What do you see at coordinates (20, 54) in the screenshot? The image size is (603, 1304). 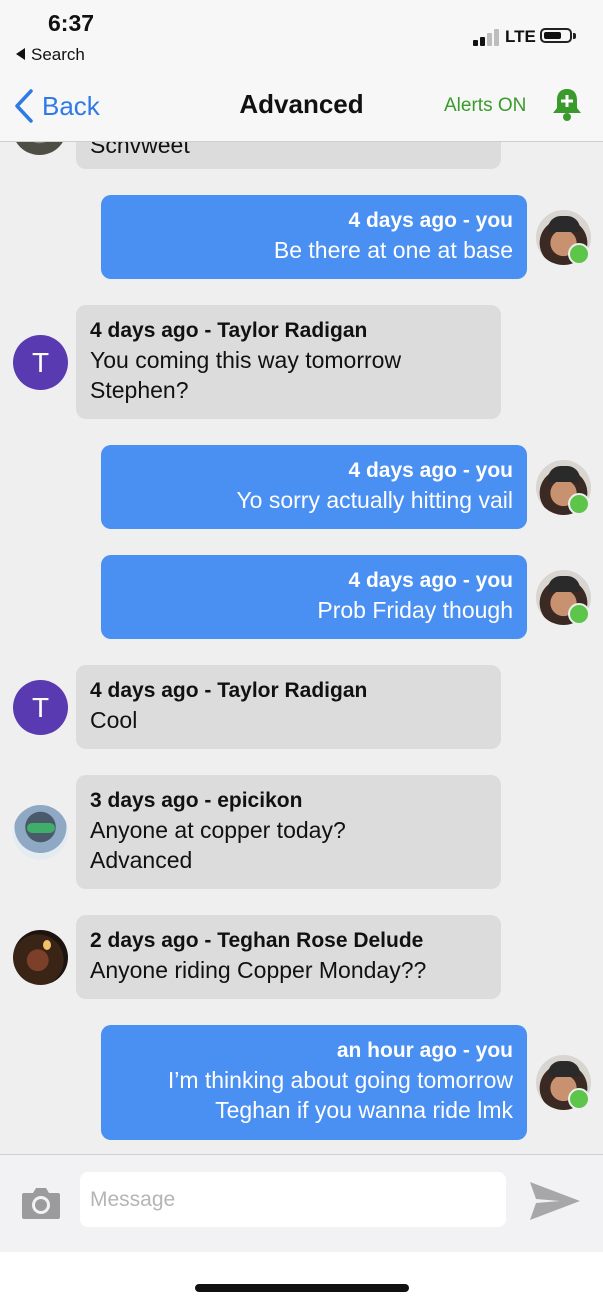 I see `back-triangle-icon` at bounding box center [20, 54].